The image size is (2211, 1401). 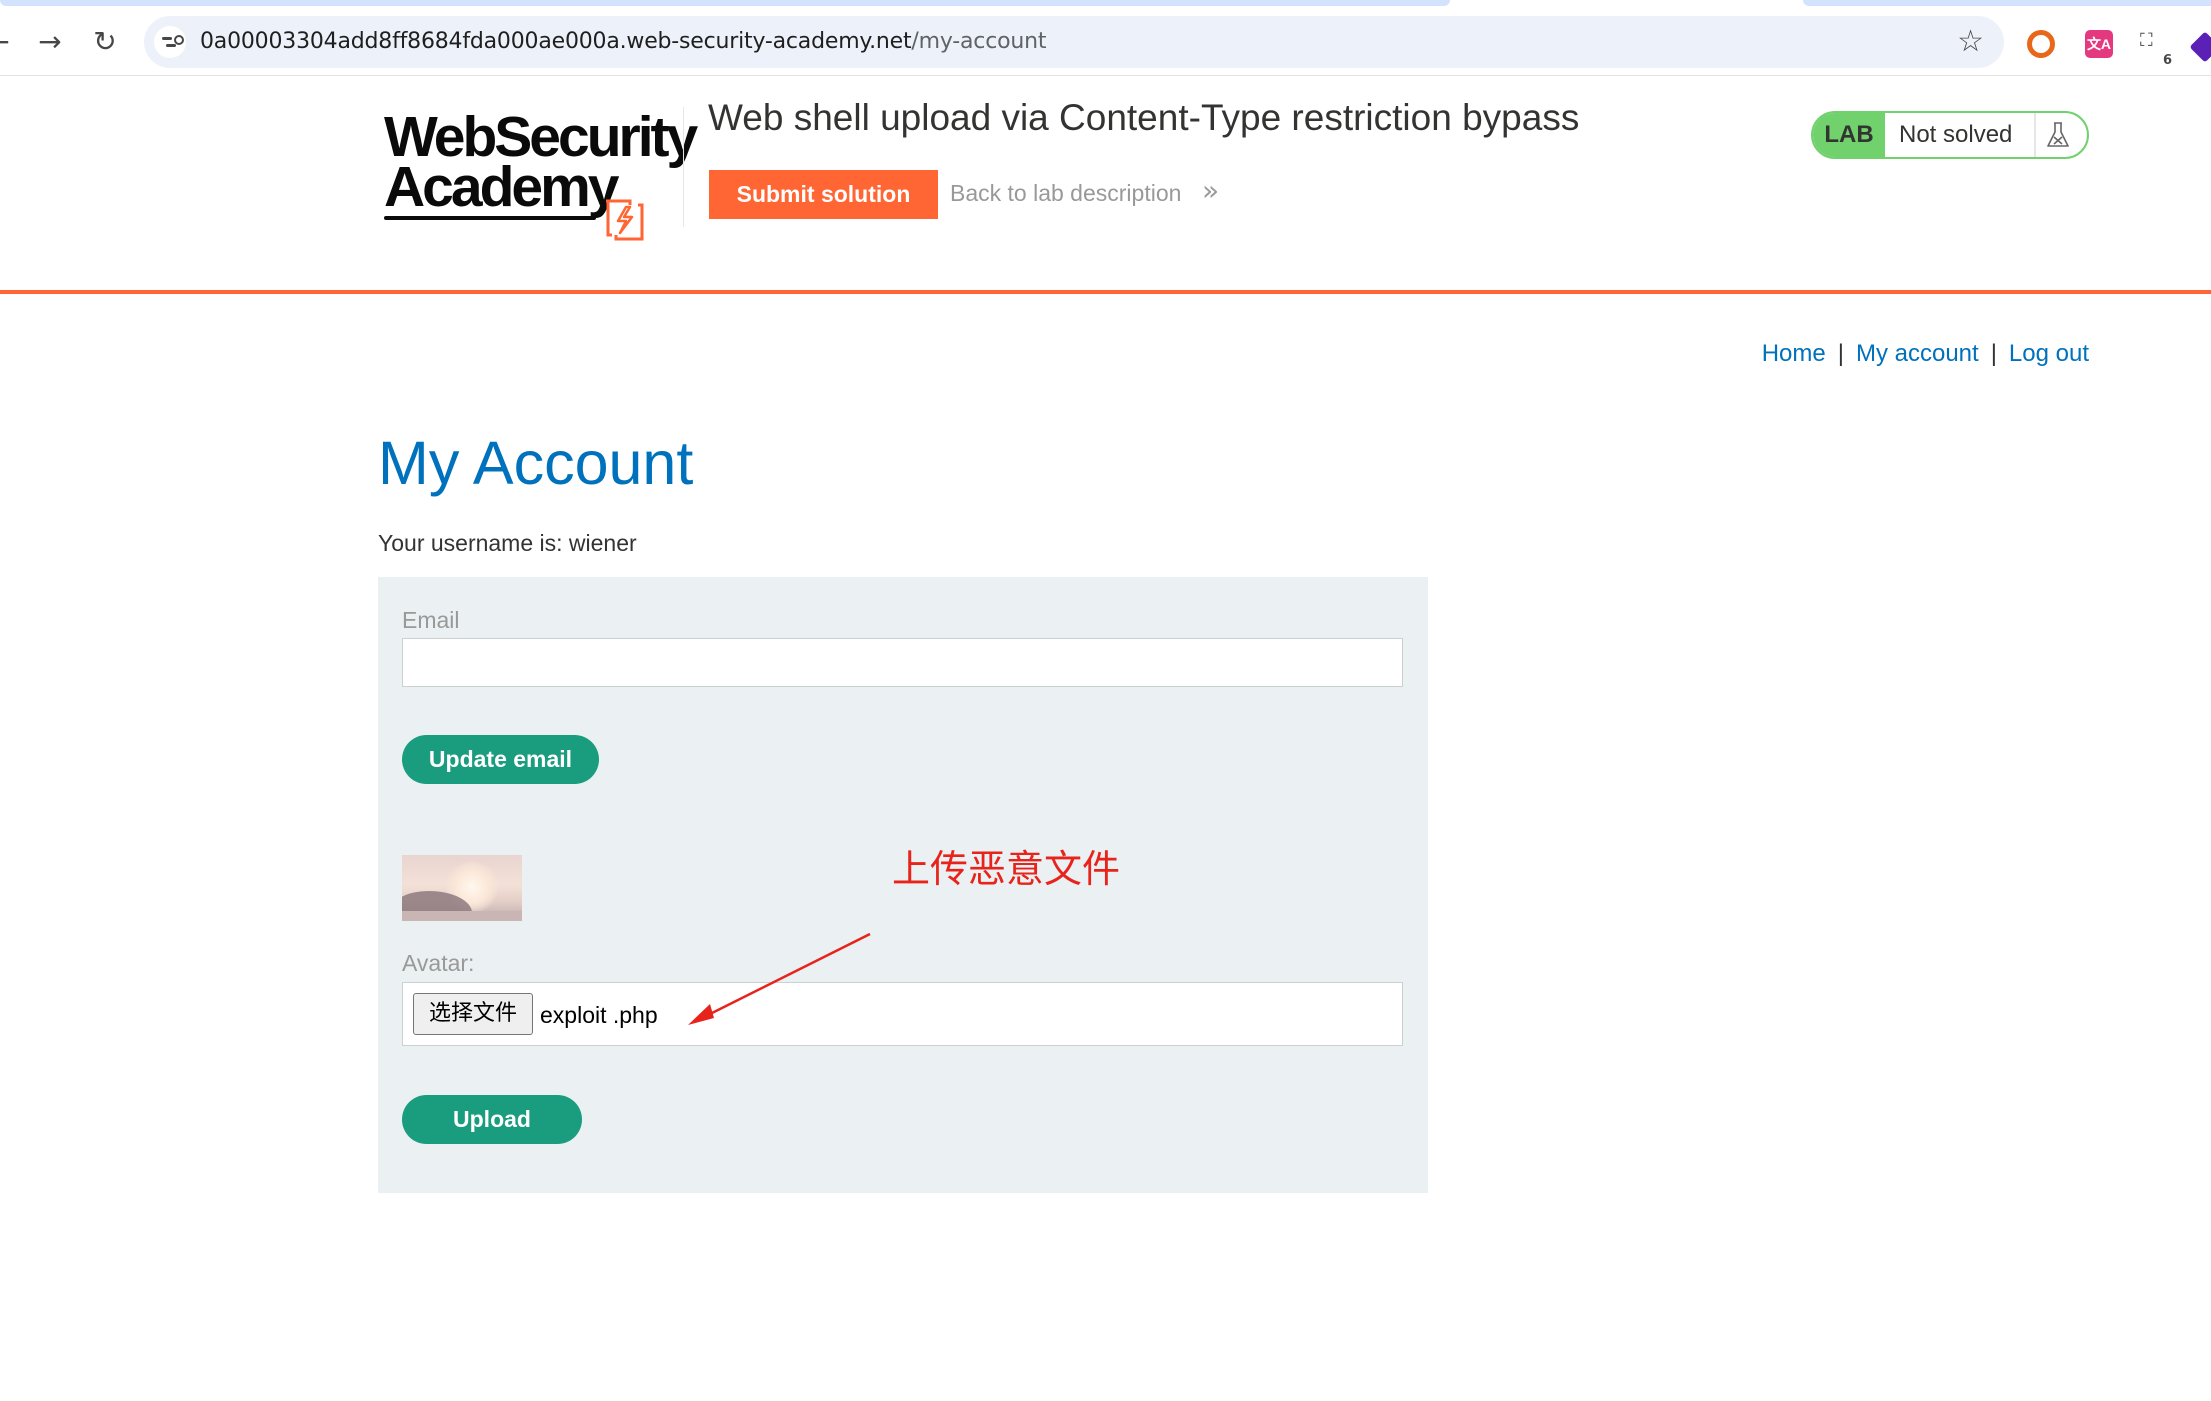 I want to click on avatar-ground, so click(x=462, y=916).